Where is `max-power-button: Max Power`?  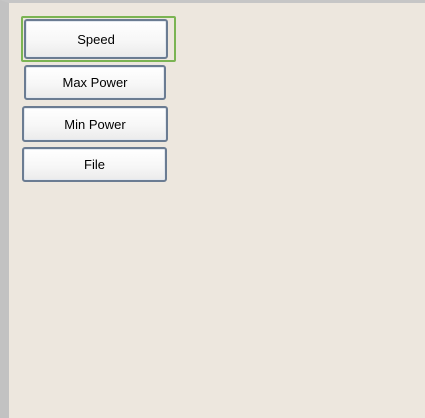 max-power-button: Max Power is located at coordinates (95, 82).